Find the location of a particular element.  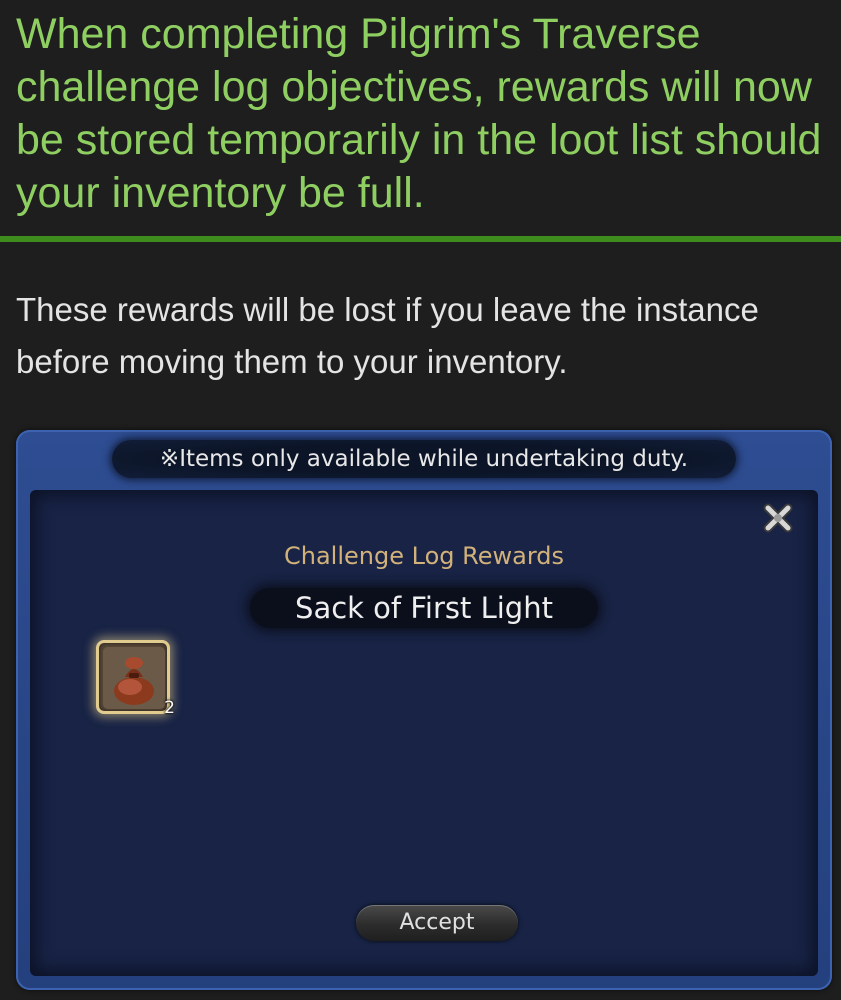

reward-item-slot: 2 is located at coordinates (135, 678).